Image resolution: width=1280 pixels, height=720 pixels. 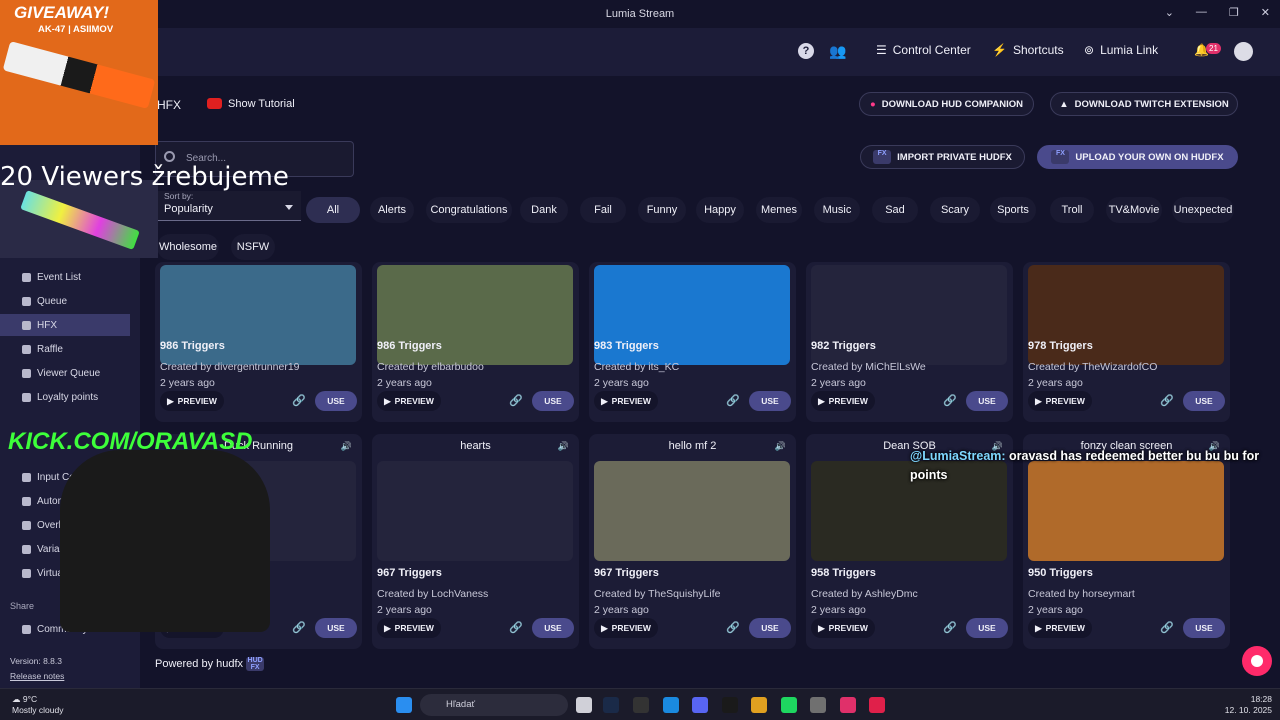 What do you see at coordinates (253, 247) in the screenshot?
I see `filter-chip-nsfw: NSFW` at bounding box center [253, 247].